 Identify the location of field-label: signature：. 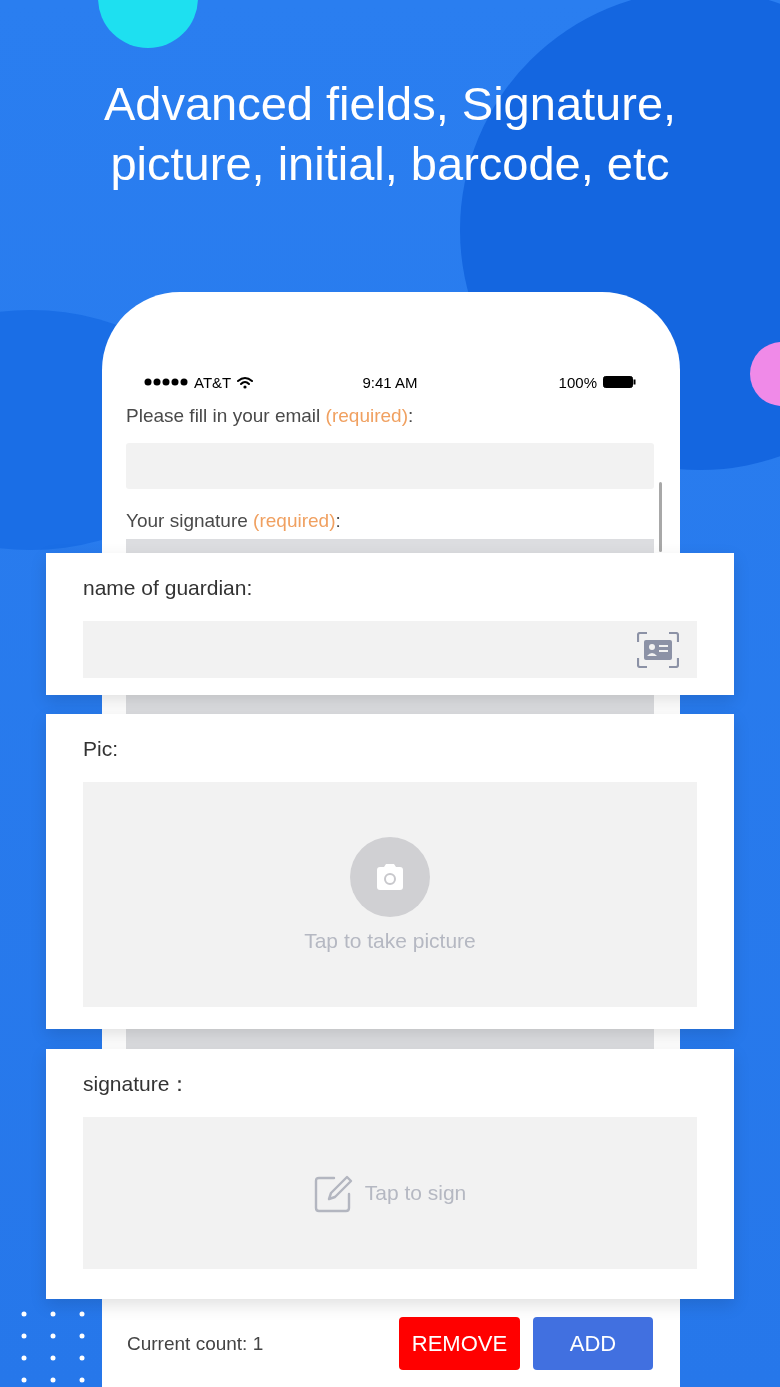
(137, 1084).